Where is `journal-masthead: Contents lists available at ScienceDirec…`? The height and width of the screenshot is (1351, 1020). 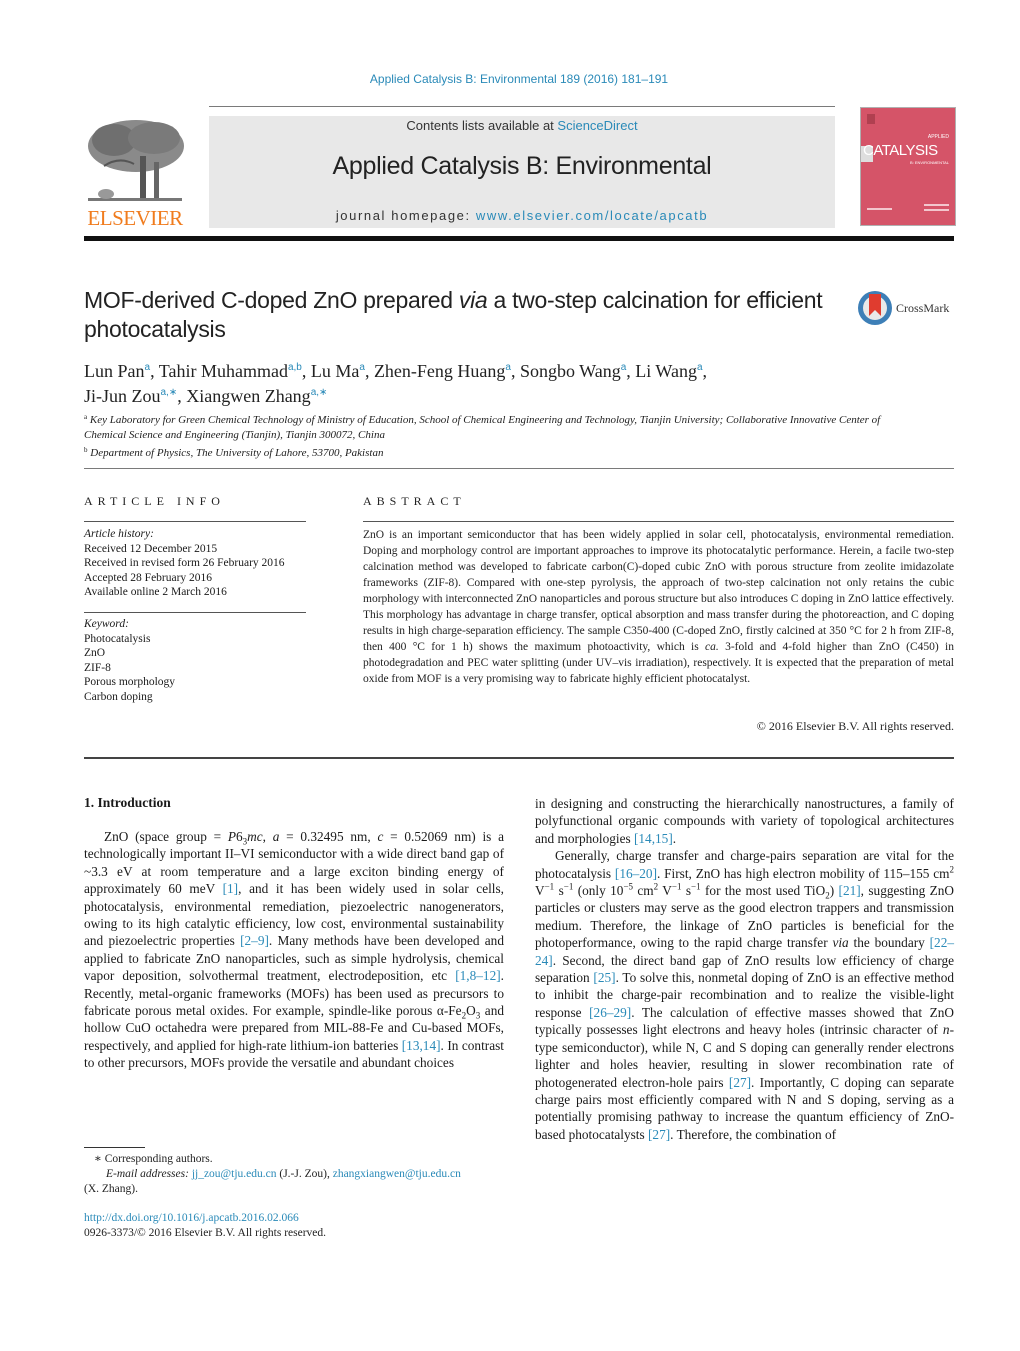 journal-masthead: Contents lists available at ScienceDirec… is located at coordinates (522, 172).